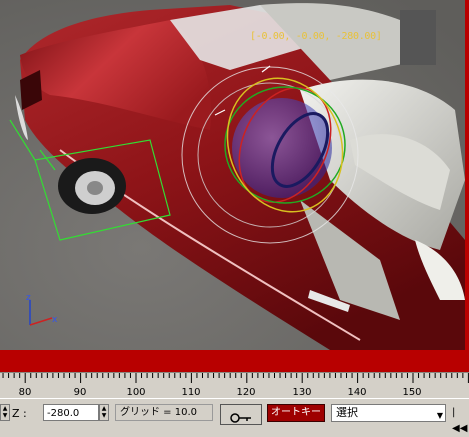 The image size is (469, 437). I want to click on active-viewport-border-right, so click(467, 177).